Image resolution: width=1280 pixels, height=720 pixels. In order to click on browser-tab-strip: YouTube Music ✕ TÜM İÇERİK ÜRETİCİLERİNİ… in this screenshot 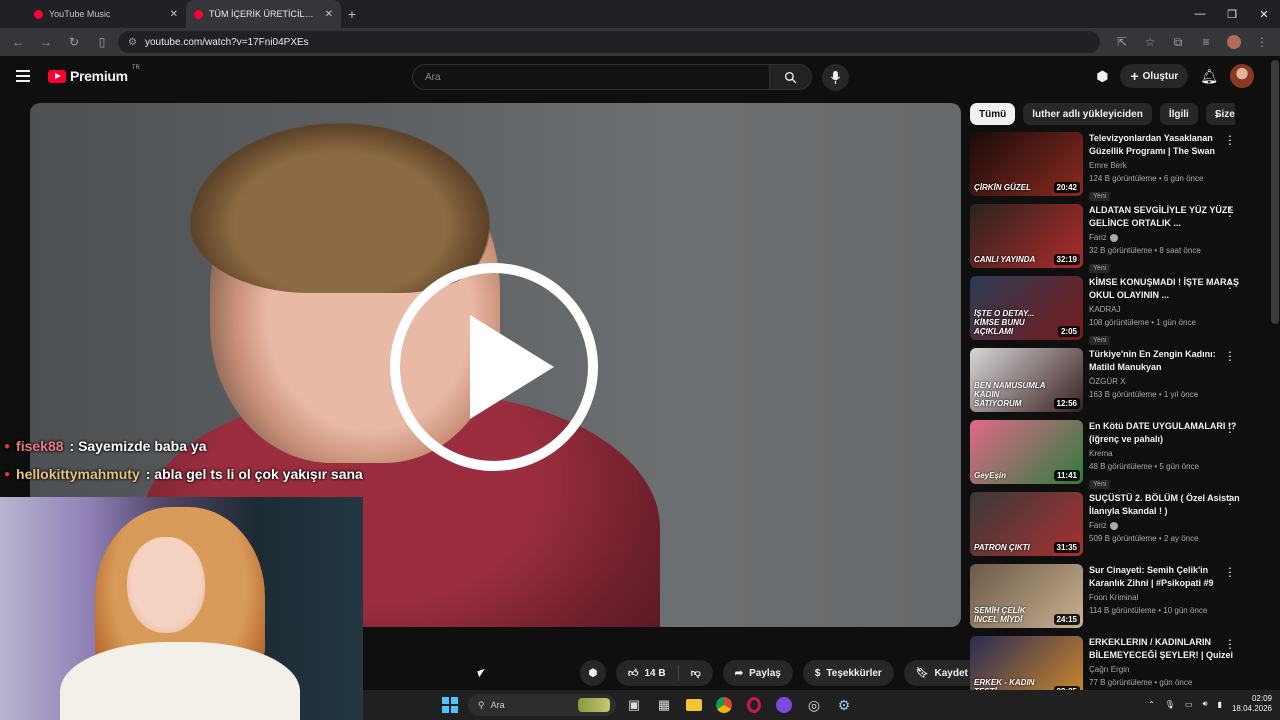, I will do `click(640, 14)`.